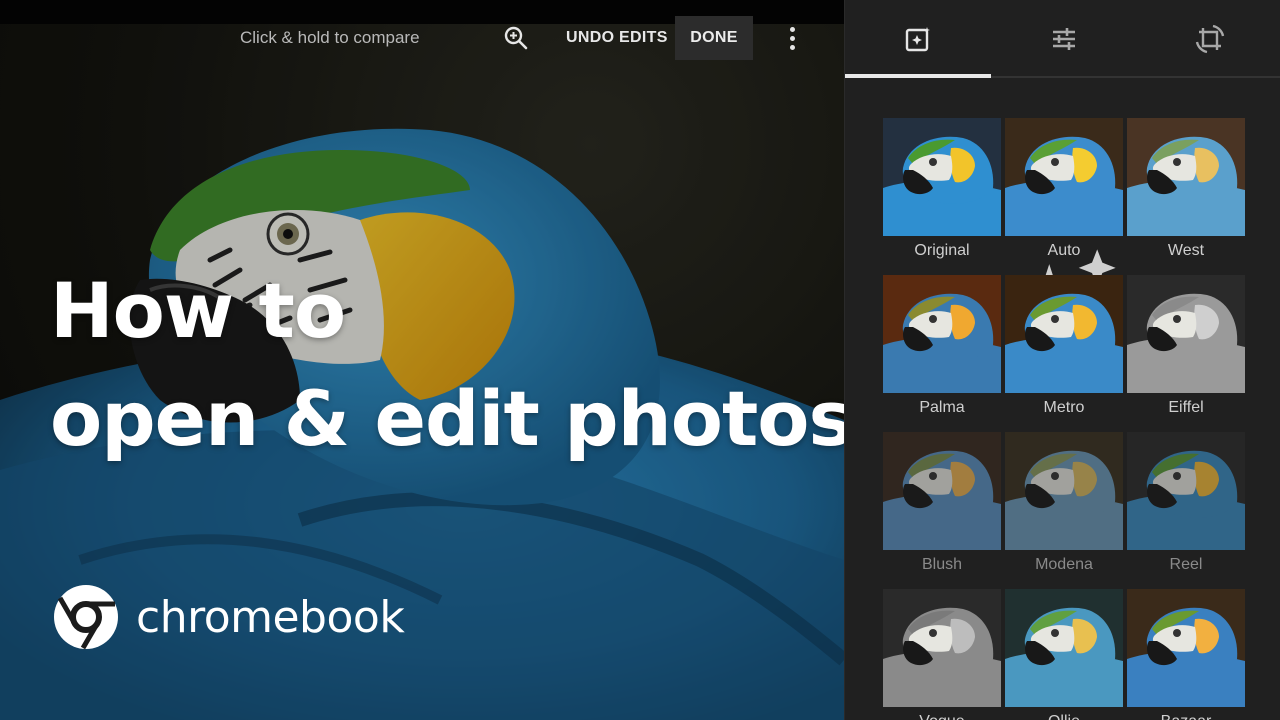 This screenshot has height=720, width=1280. I want to click on chrome-logo-icon, so click(86, 617).